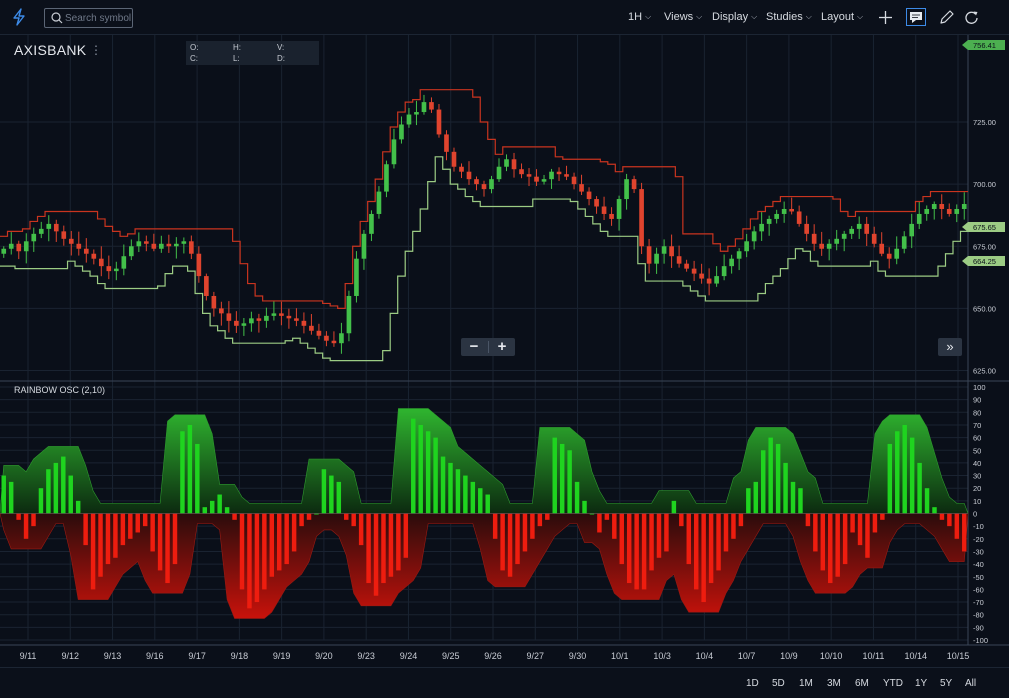  Describe the element at coordinates (57, 18) in the screenshot. I see `search-icon` at that location.